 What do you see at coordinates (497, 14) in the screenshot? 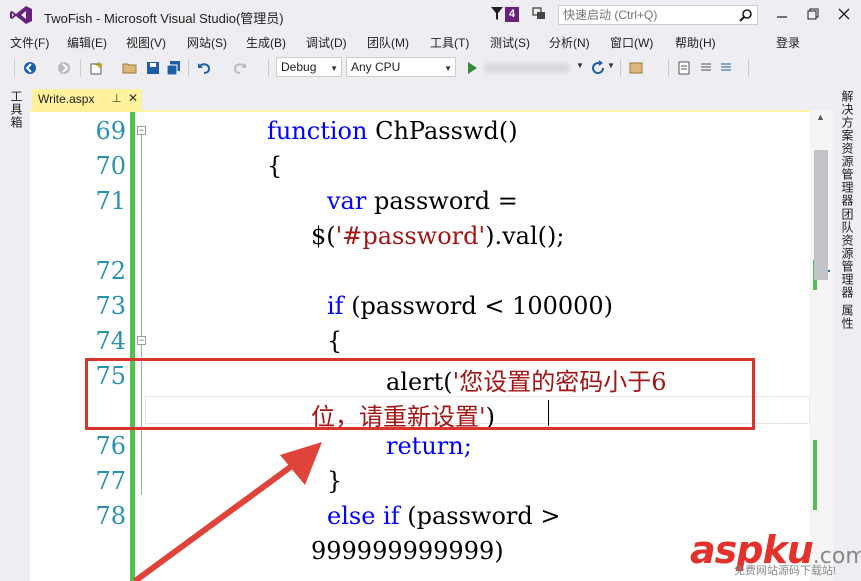
I see `filter-icon` at bounding box center [497, 14].